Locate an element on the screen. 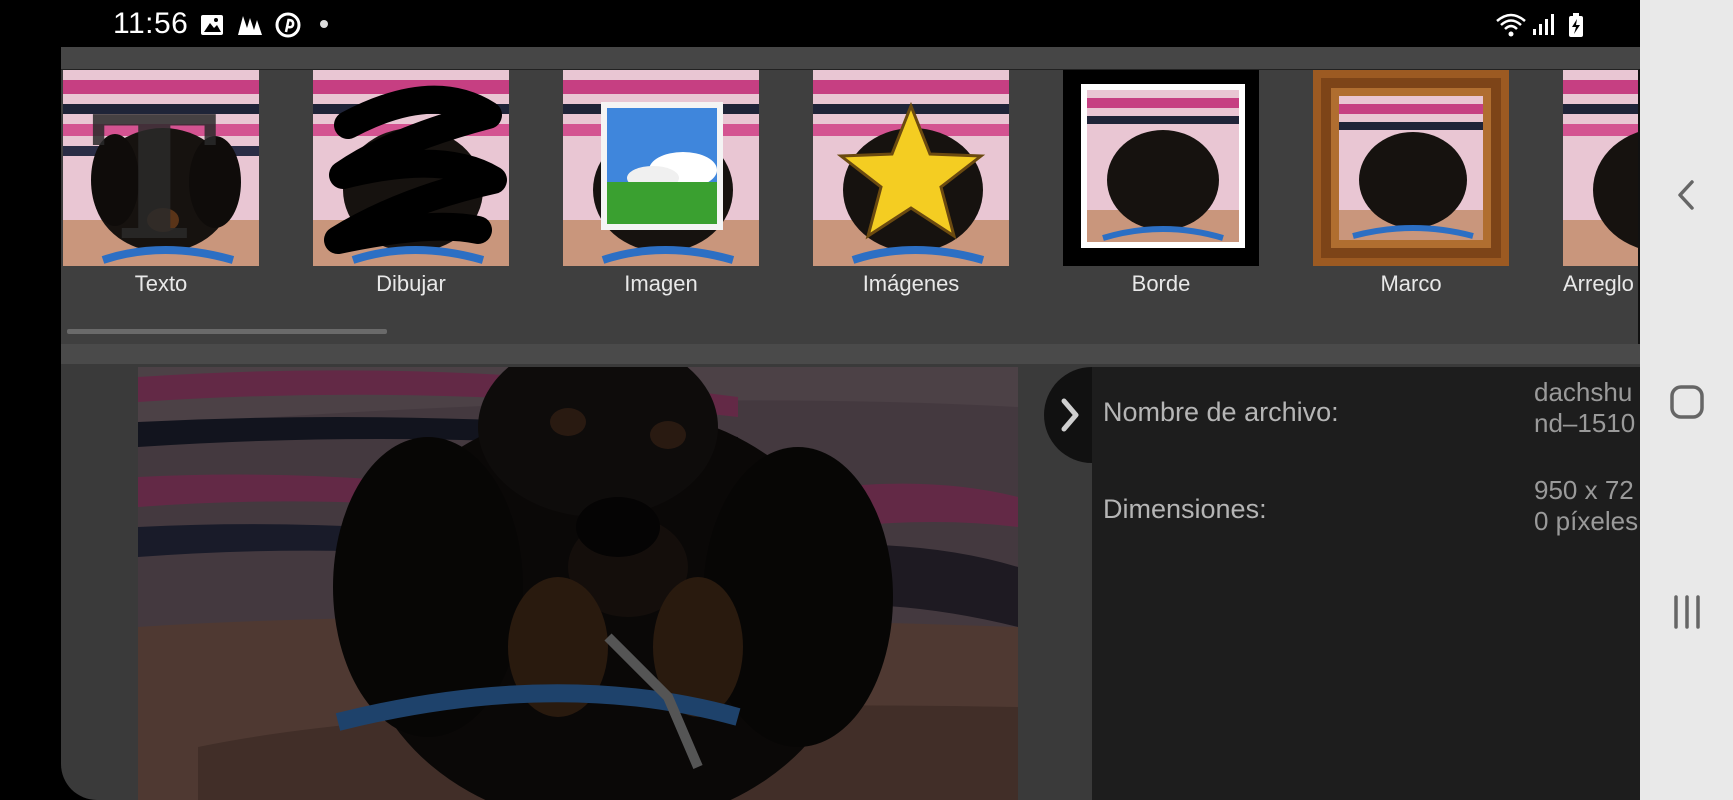  moovit-icon is located at coordinates (249, 25).